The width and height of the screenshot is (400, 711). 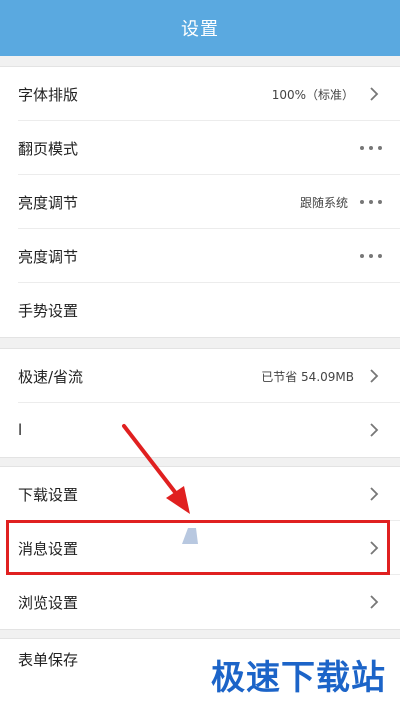 What do you see at coordinates (48, 310) in the screenshot?
I see `gesture-settings-label: 手势设置` at bounding box center [48, 310].